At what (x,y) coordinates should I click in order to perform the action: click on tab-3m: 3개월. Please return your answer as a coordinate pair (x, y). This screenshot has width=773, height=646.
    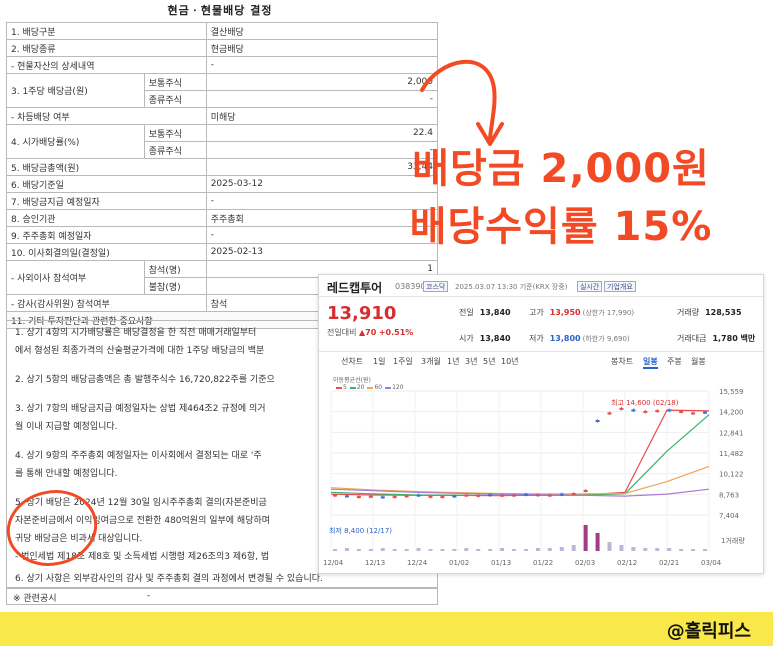
    Looking at the image, I should click on (431, 361).